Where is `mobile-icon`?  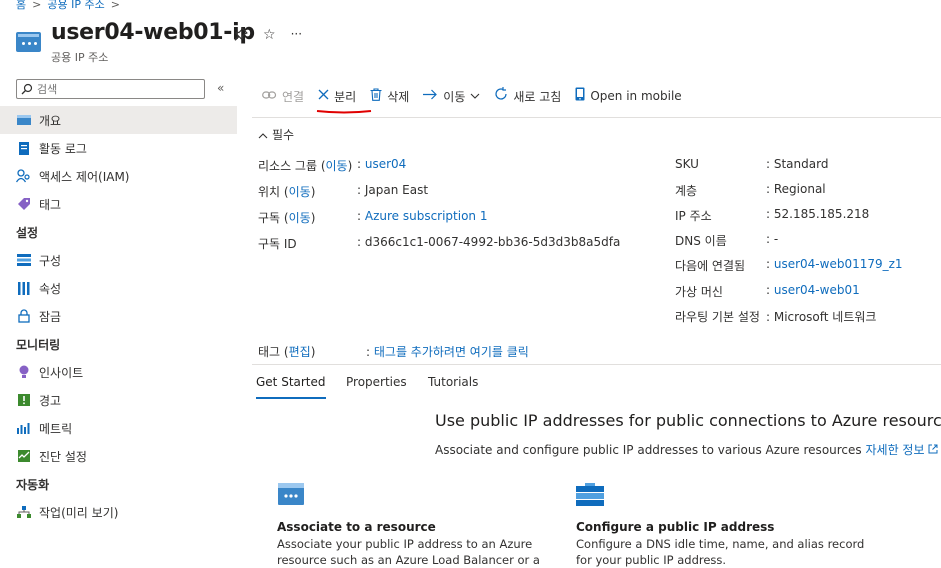
mobile-icon is located at coordinates (580, 96).